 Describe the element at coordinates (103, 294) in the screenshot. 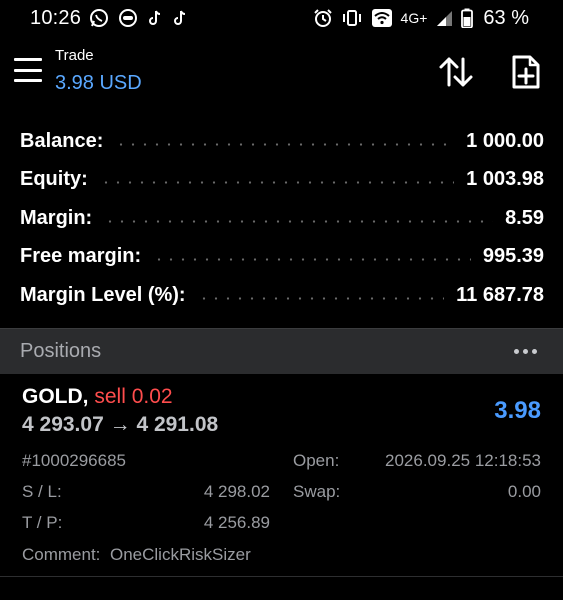

I see `summary-label: Margin Level (%):` at that location.